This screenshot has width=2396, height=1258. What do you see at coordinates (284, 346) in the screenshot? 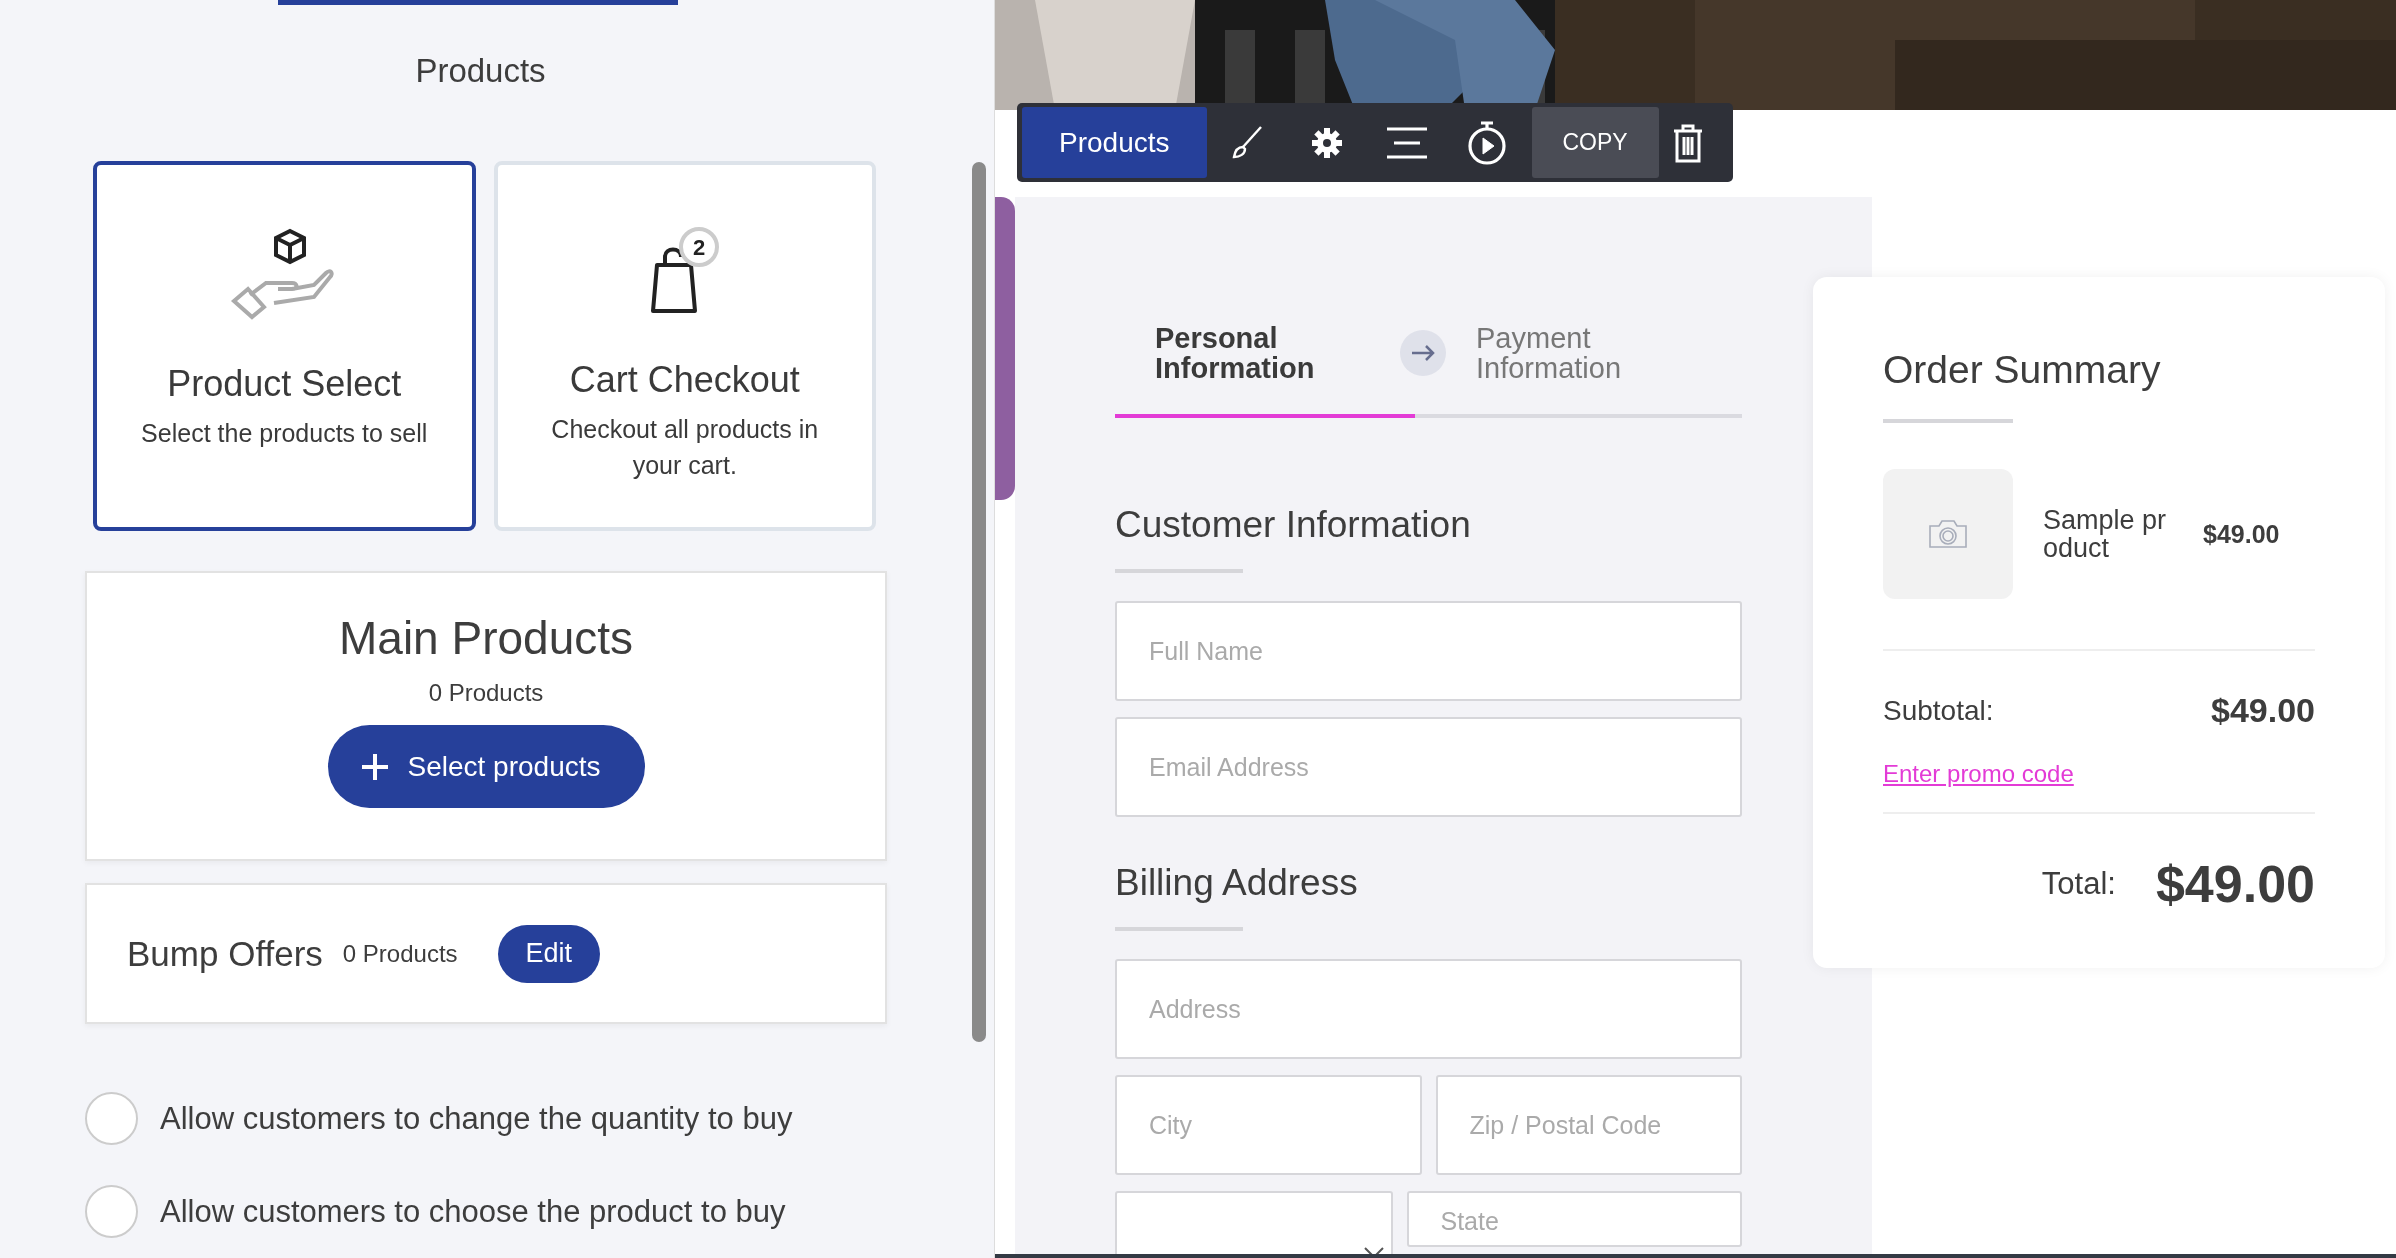
I see `option-card: Product Select Select the products to sell` at bounding box center [284, 346].